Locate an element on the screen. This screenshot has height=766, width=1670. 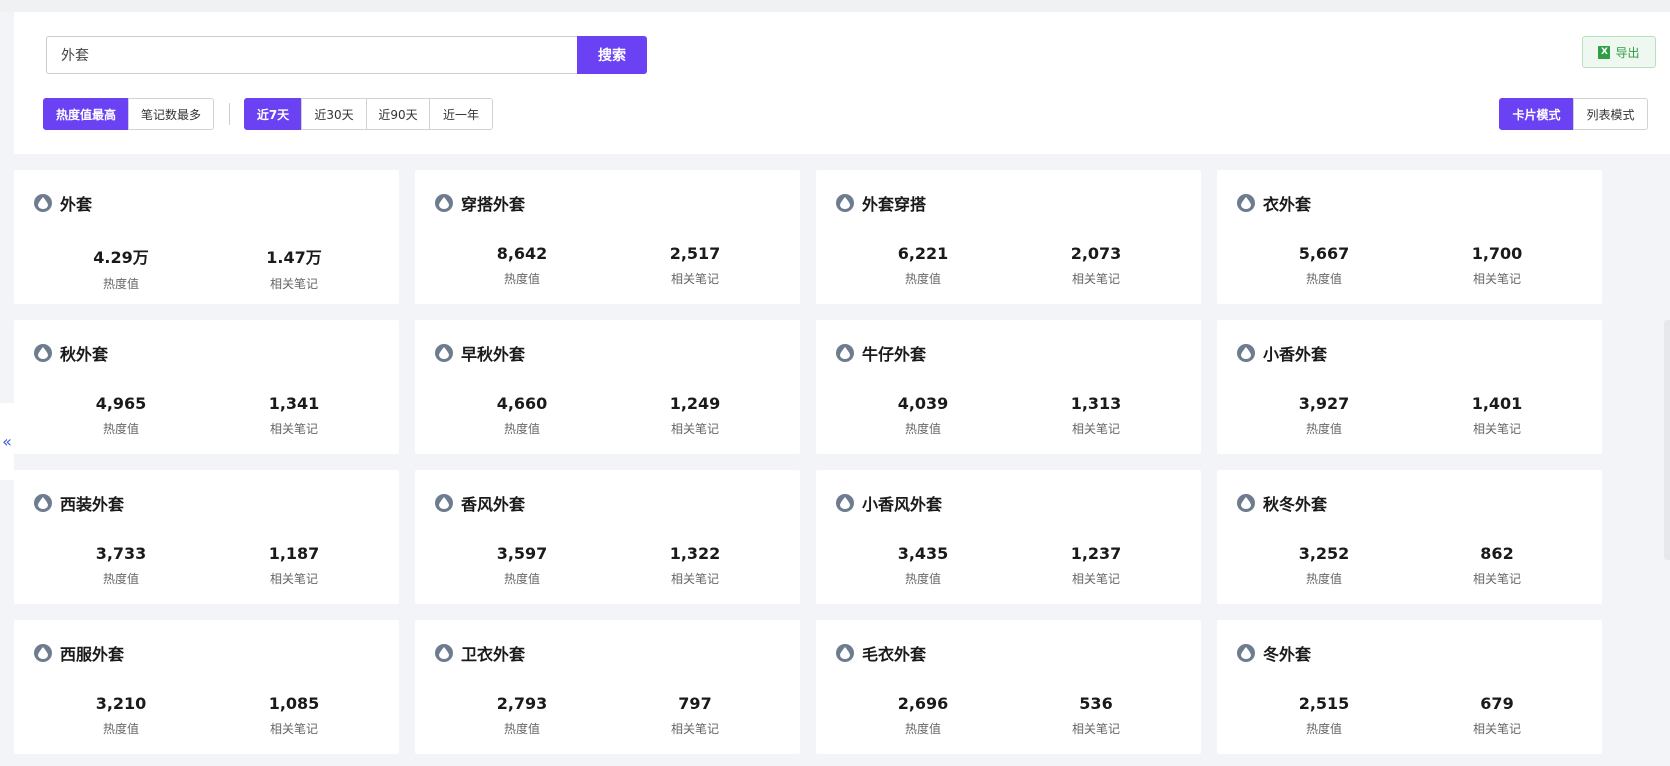
notes-value: 1,700 is located at coordinates (1497, 253).